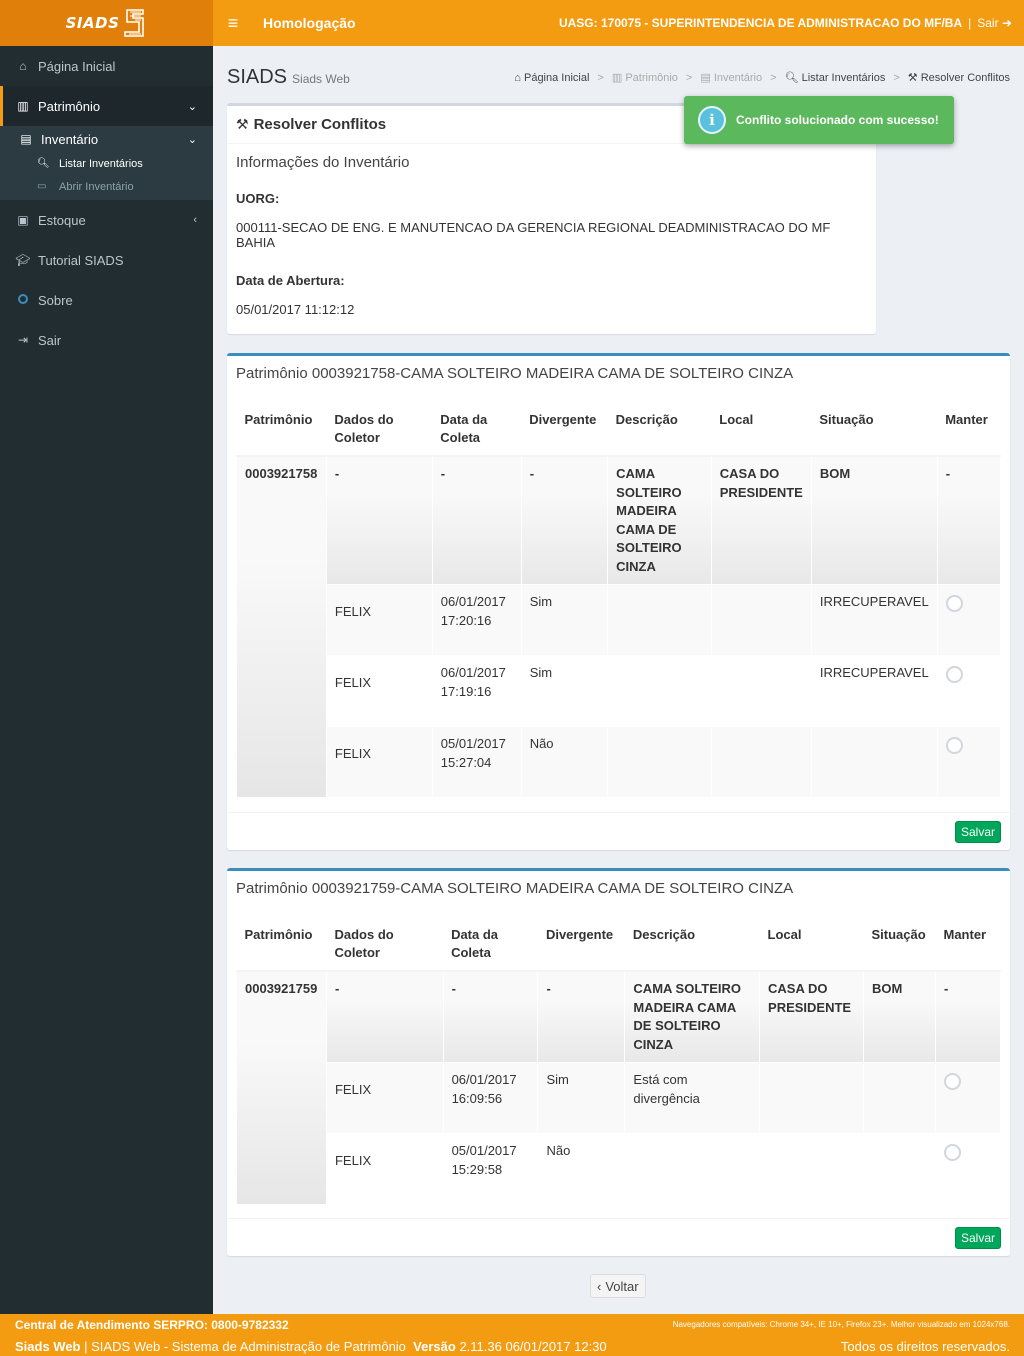 The width and height of the screenshot is (1024, 1356). Describe the element at coordinates (81, 260) in the screenshot. I see `sidebar-item-label: Tutorial SIADS` at that location.